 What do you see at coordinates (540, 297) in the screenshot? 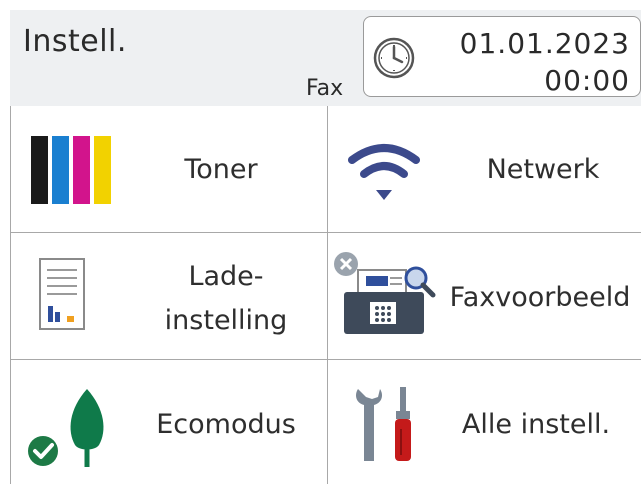
I see `fax-preview-label: Faxvoorbeeld` at bounding box center [540, 297].